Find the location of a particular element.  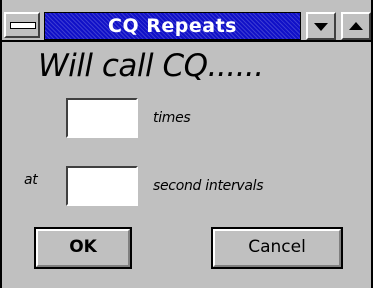

window-title: CQ Repeats is located at coordinates (172, 26).